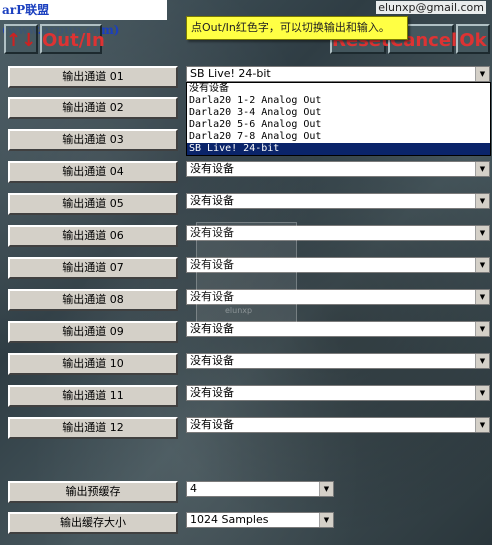 This screenshot has height=545, width=492. Describe the element at coordinates (338, 137) in the screenshot. I see `dropdown-option: Darla20 7-8 Analog Out` at that location.